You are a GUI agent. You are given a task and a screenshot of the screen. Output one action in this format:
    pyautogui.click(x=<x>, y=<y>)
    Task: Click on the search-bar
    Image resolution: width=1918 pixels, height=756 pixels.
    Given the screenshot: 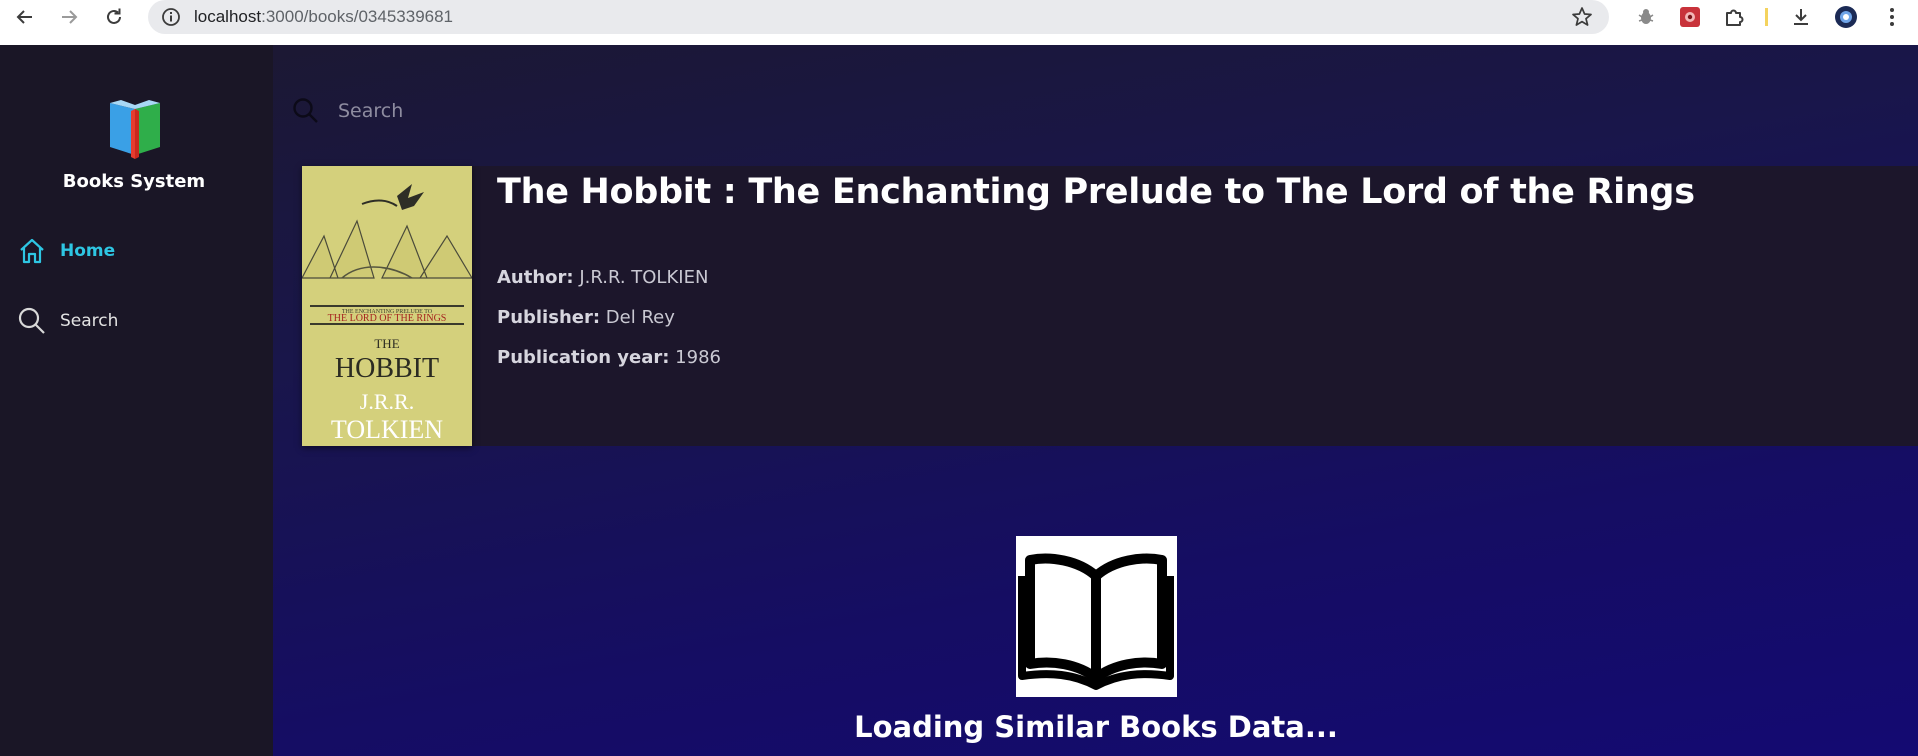 What is the action you would take?
    pyautogui.click(x=542, y=111)
    